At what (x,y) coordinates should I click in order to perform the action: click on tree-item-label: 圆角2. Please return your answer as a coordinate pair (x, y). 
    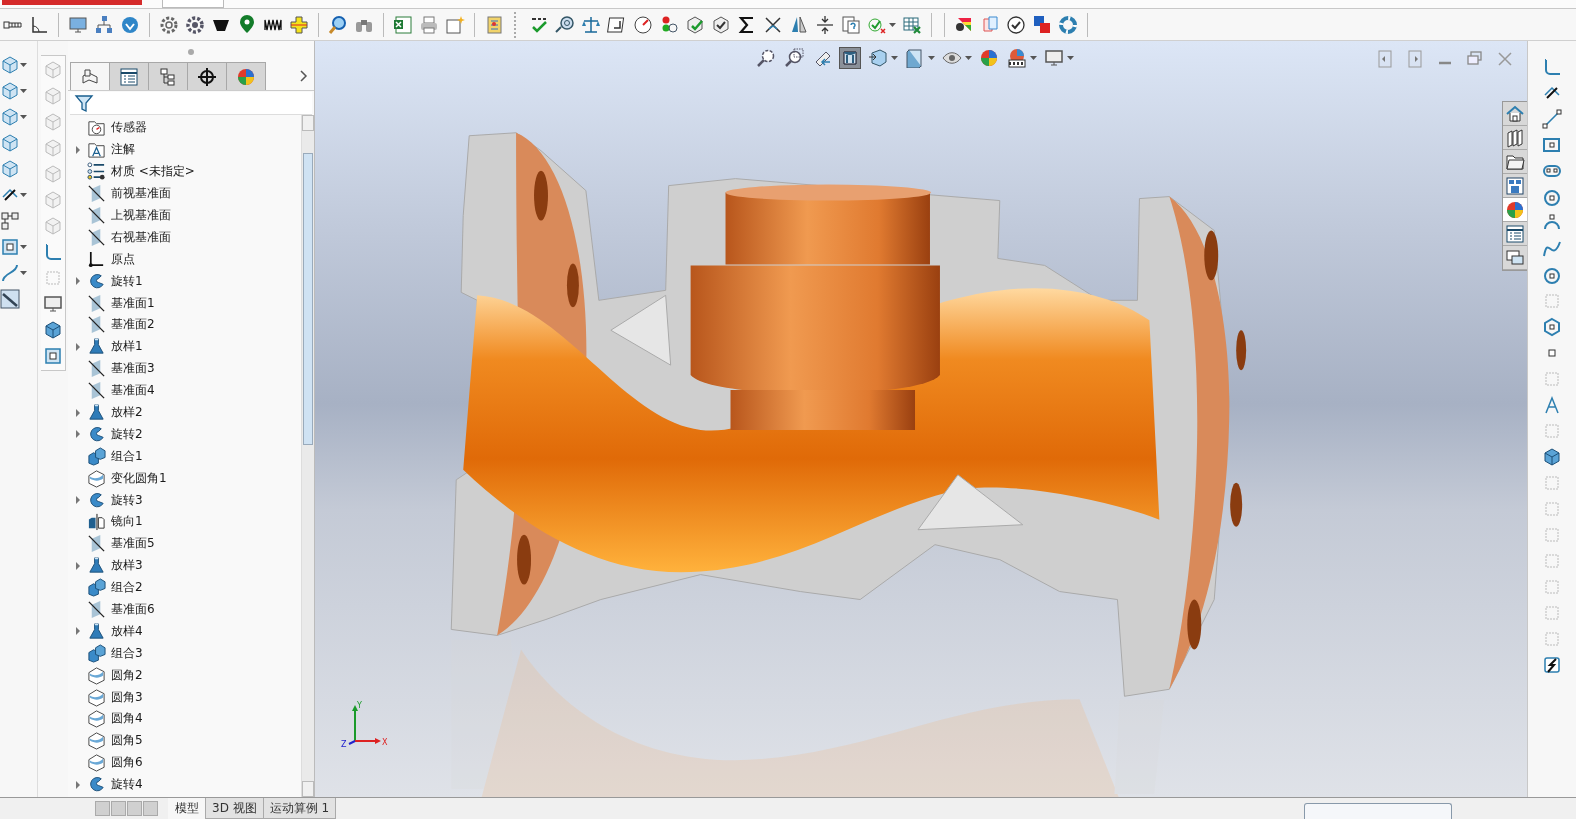
    Looking at the image, I should click on (127, 675).